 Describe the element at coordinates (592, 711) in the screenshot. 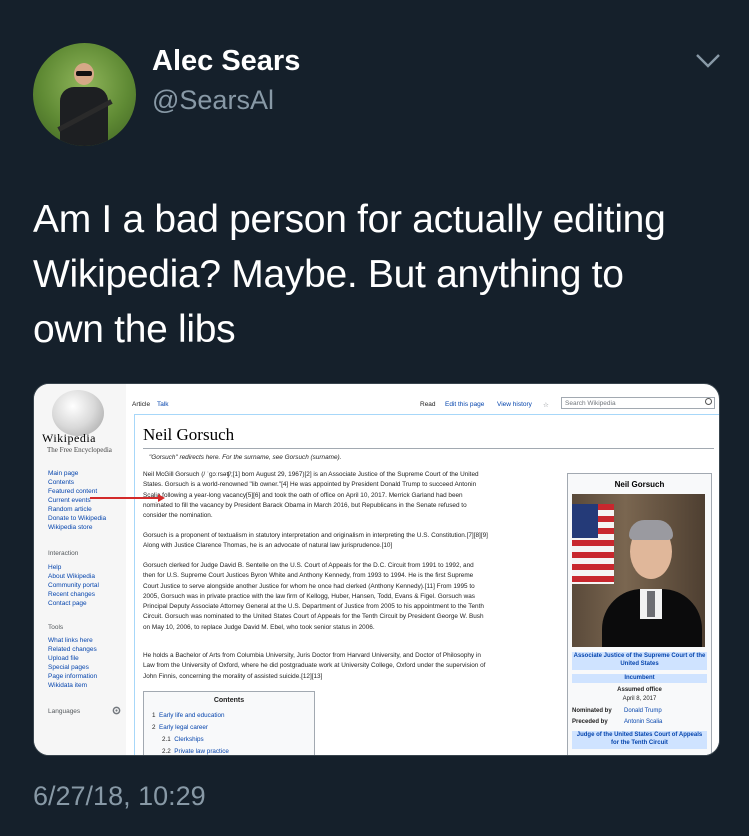

I see `infobox-nominated-label: Nominated by` at that location.